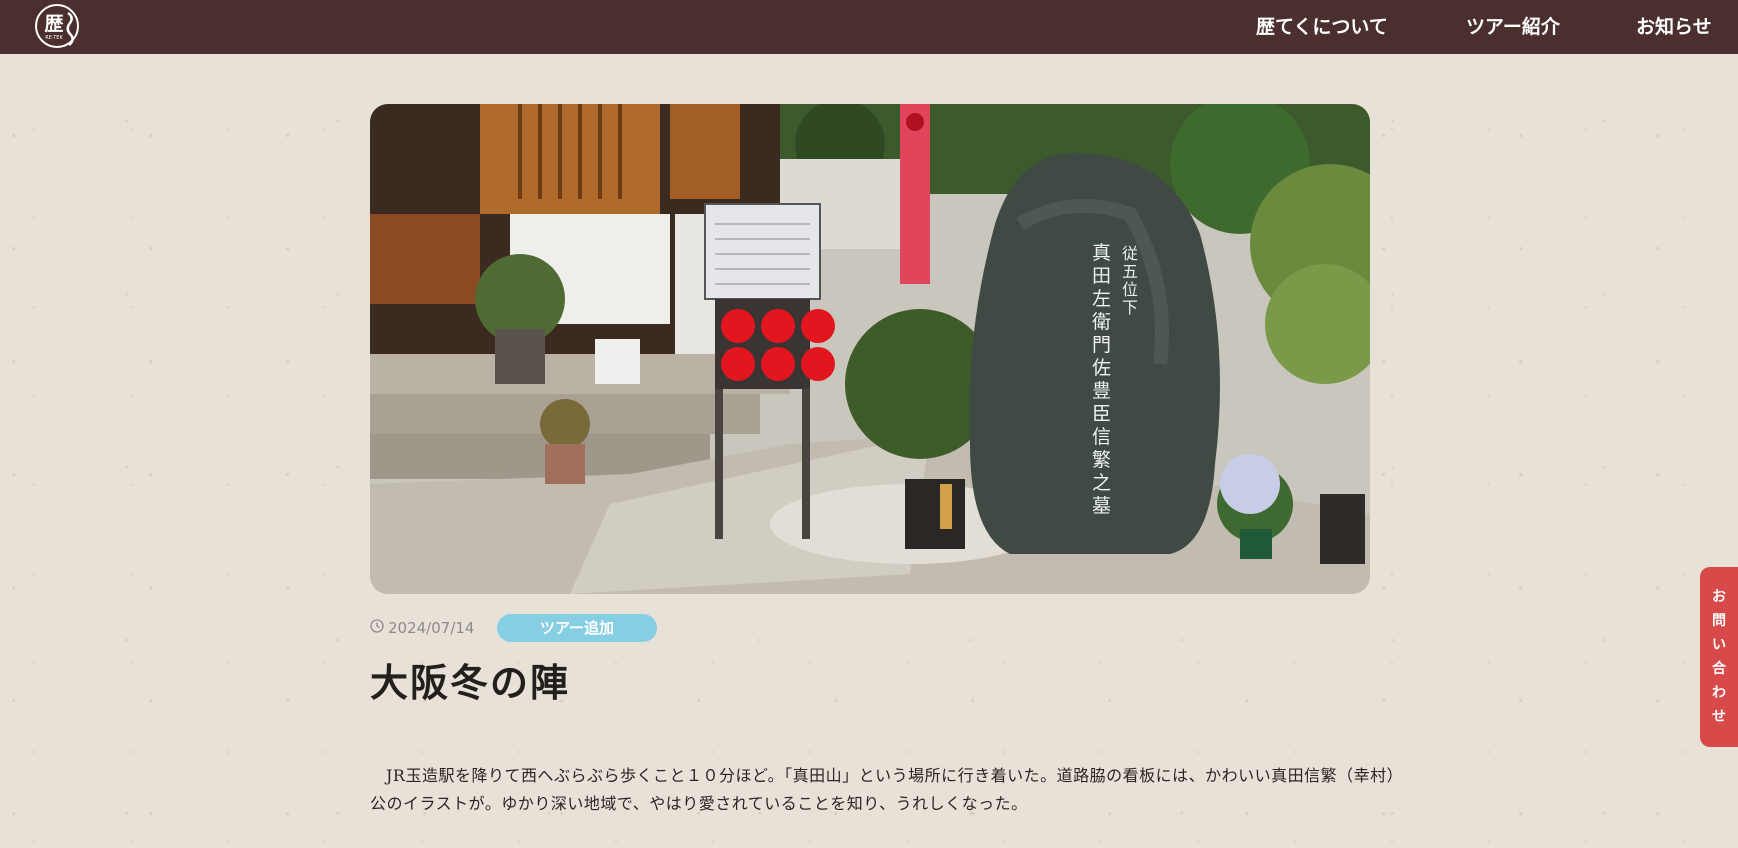 This screenshot has height=848, width=1738. What do you see at coordinates (1719, 693) in the screenshot?
I see `contact-char: わ` at bounding box center [1719, 693].